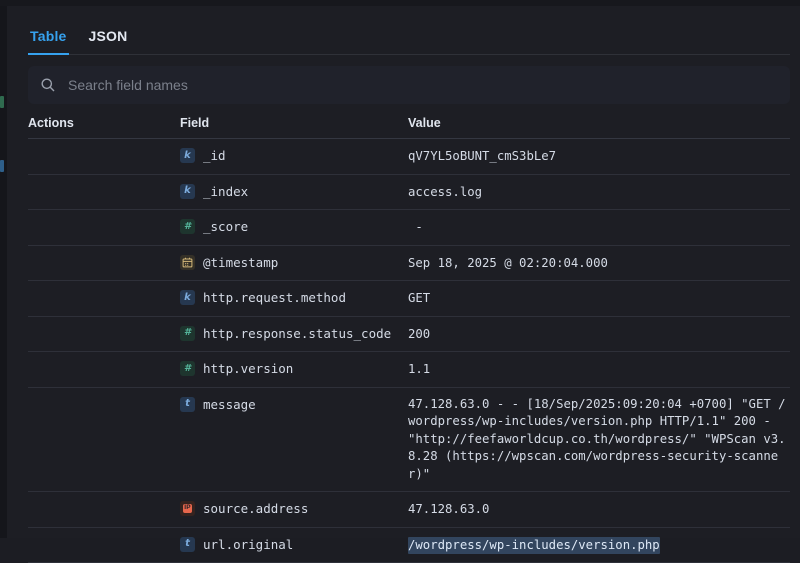 The image size is (800, 563). I want to click on field-cell: k _id, so click(294, 156).